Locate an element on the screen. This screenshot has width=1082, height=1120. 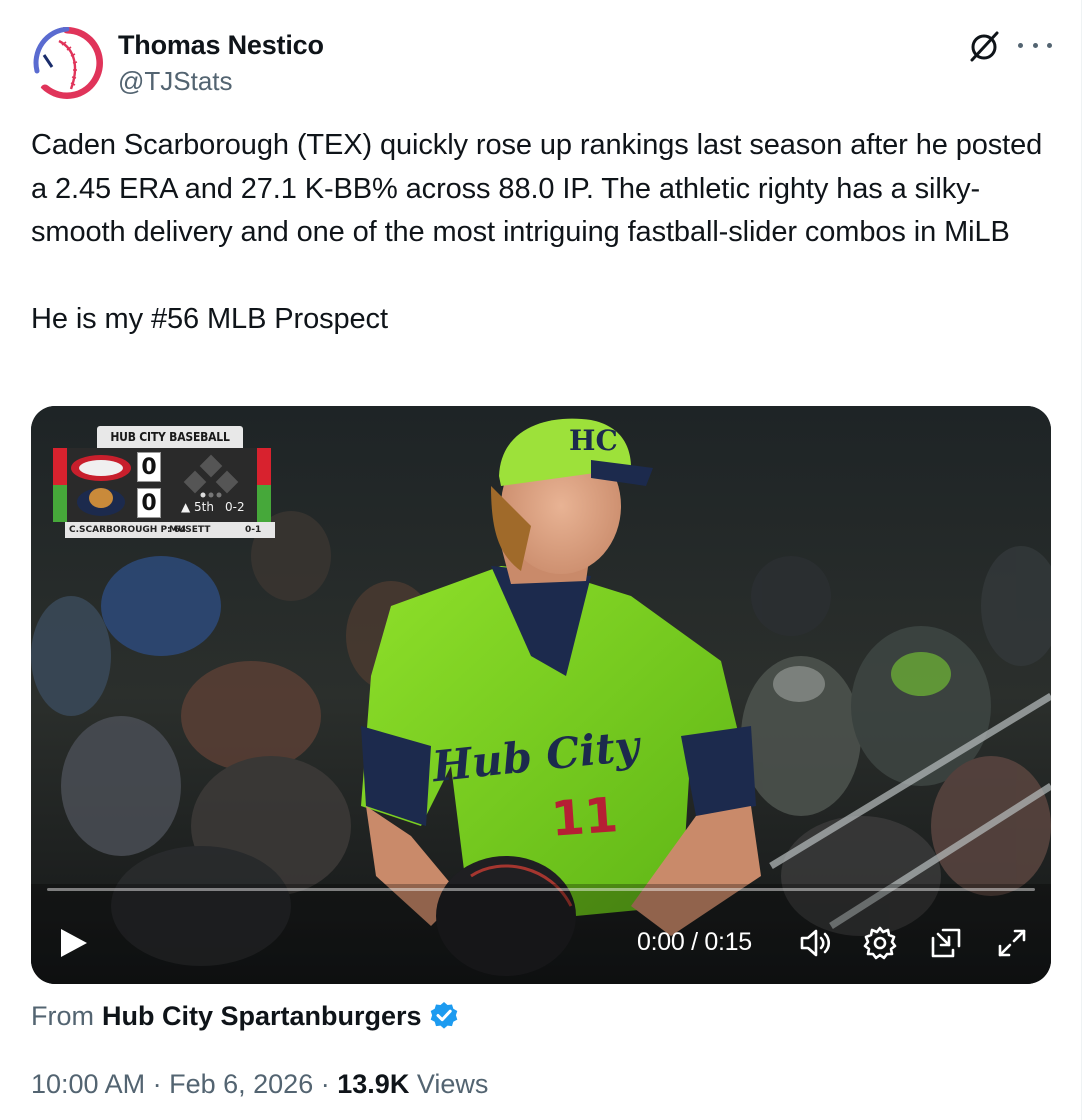
scorebug-batter-line: 0-1 is located at coordinates (253, 530).